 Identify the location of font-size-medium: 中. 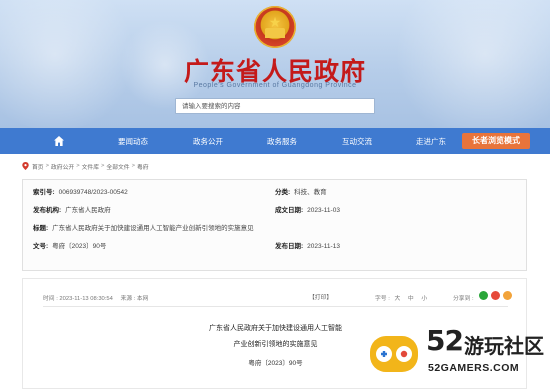
(411, 299).